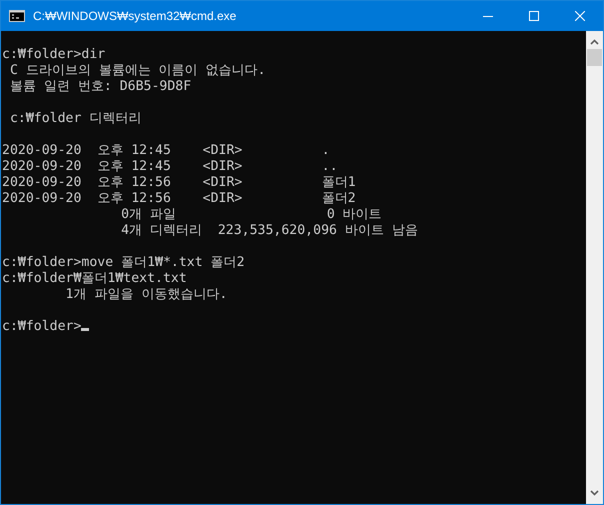 This screenshot has height=505, width=604. Describe the element at coordinates (534, 16) in the screenshot. I see `maximize-icon` at that location.